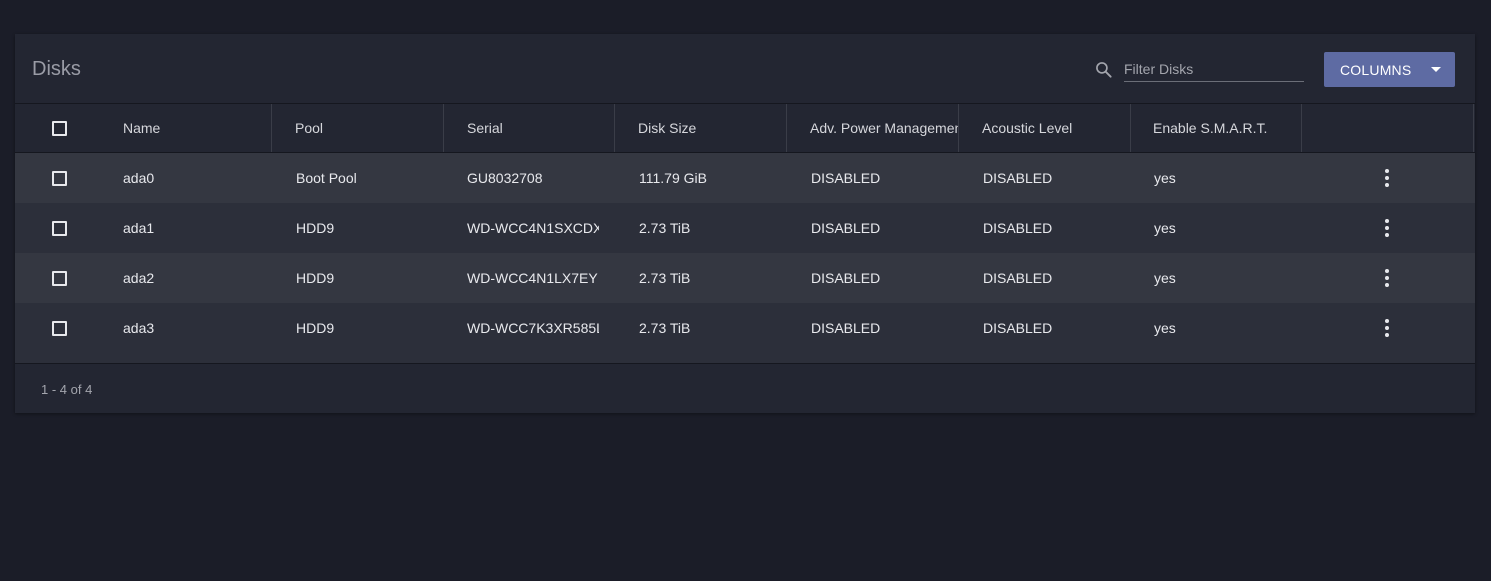  What do you see at coordinates (370, 128) in the screenshot?
I see `column-header-pool: Pool` at bounding box center [370, 128].